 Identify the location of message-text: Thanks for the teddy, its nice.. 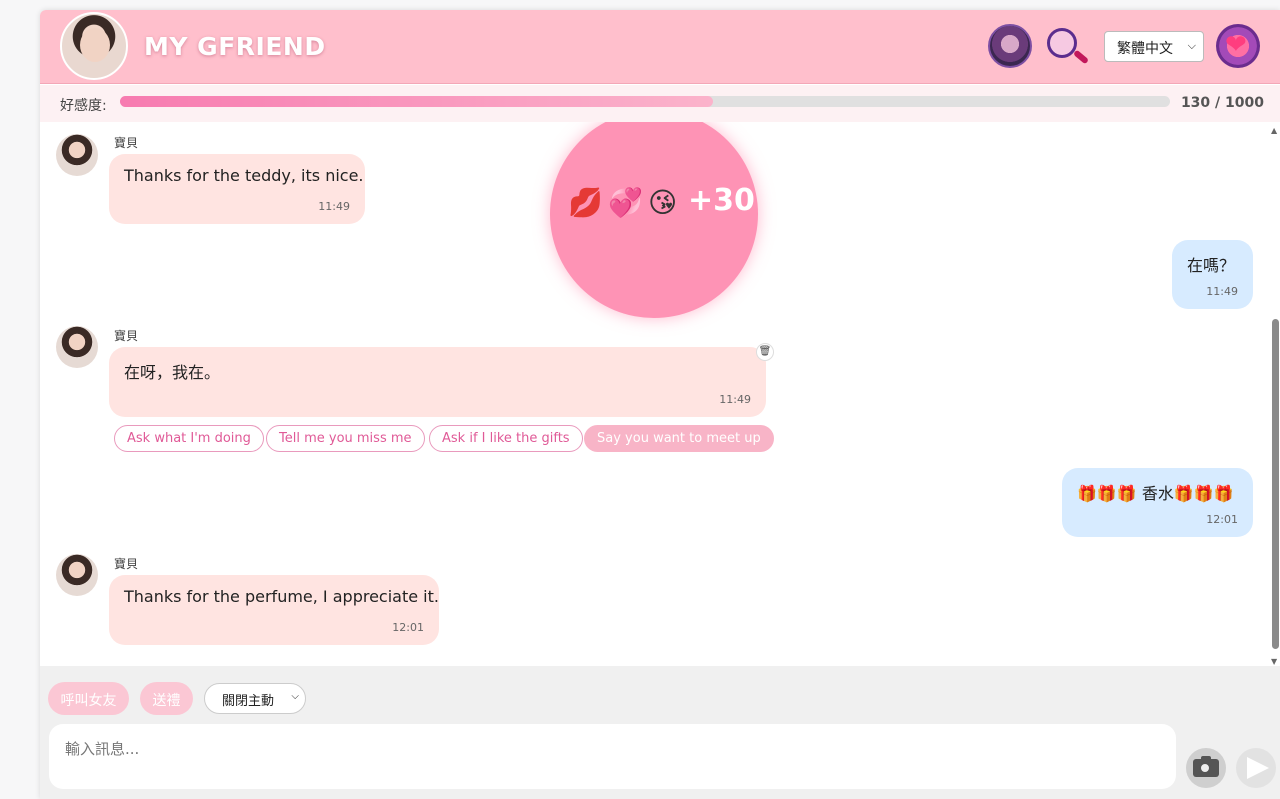
(244, 175).